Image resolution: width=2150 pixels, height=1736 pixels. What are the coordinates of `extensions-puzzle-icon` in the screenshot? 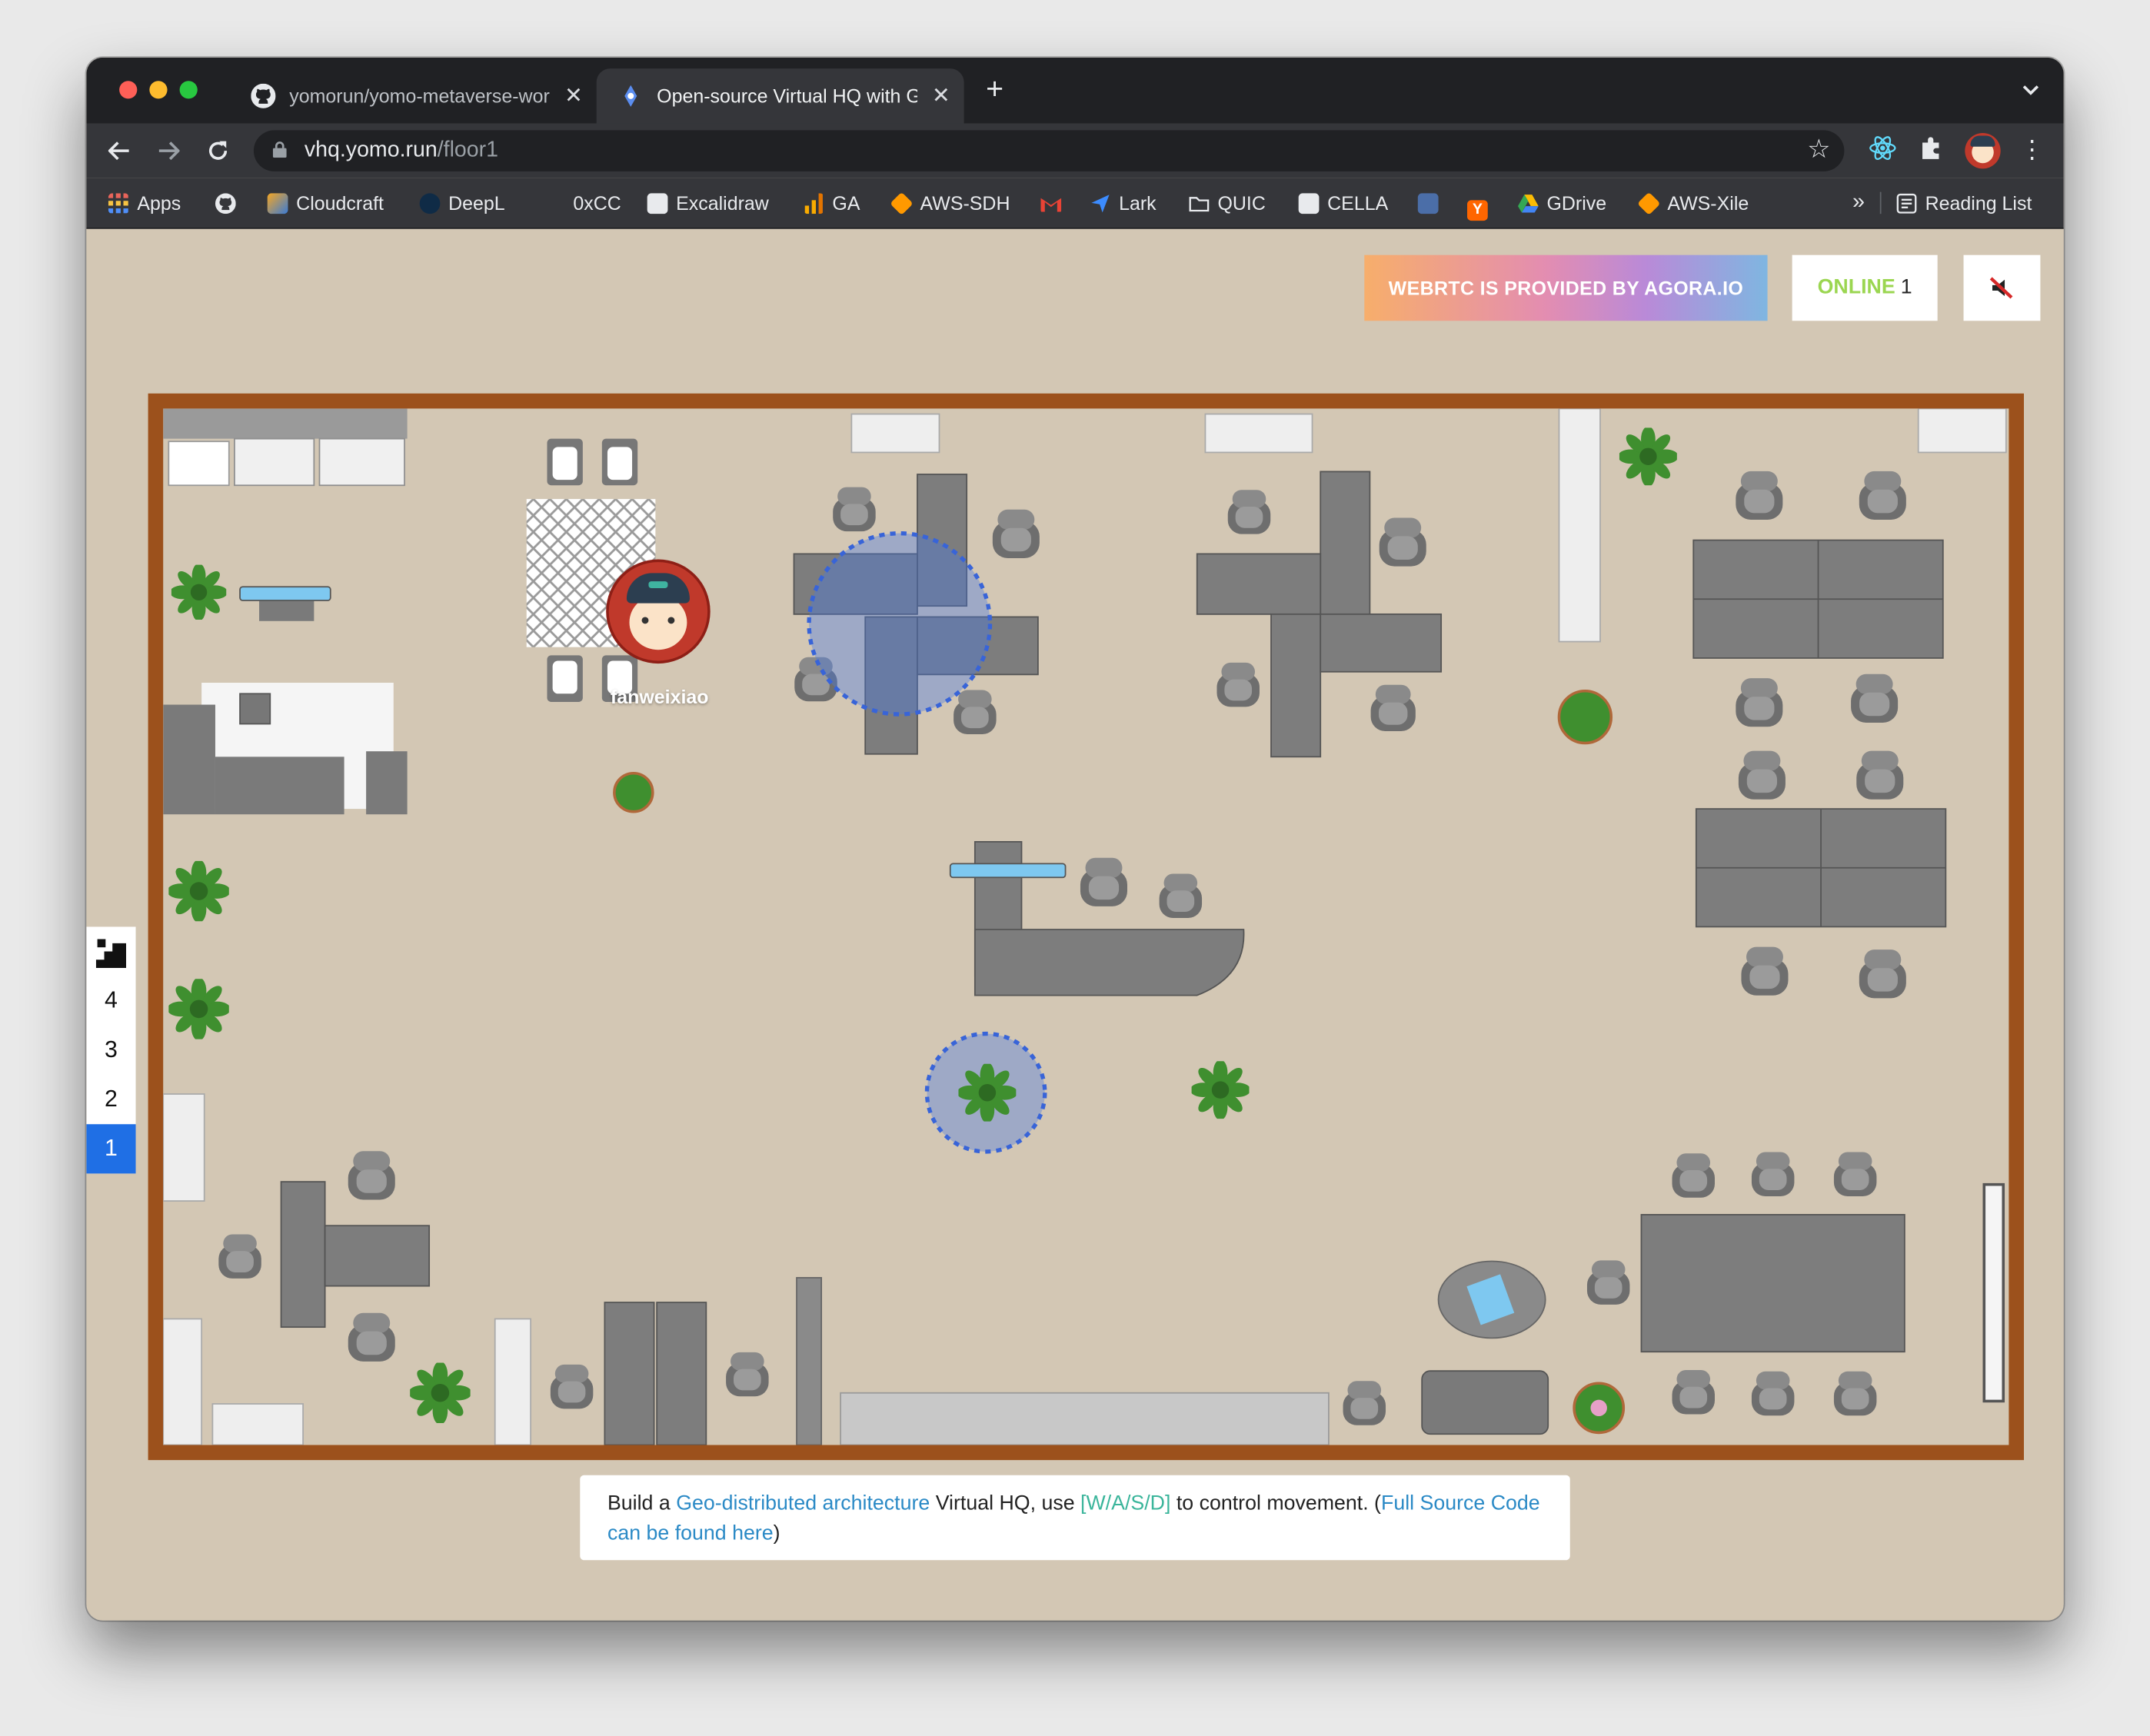 It's located at (1932, 148).